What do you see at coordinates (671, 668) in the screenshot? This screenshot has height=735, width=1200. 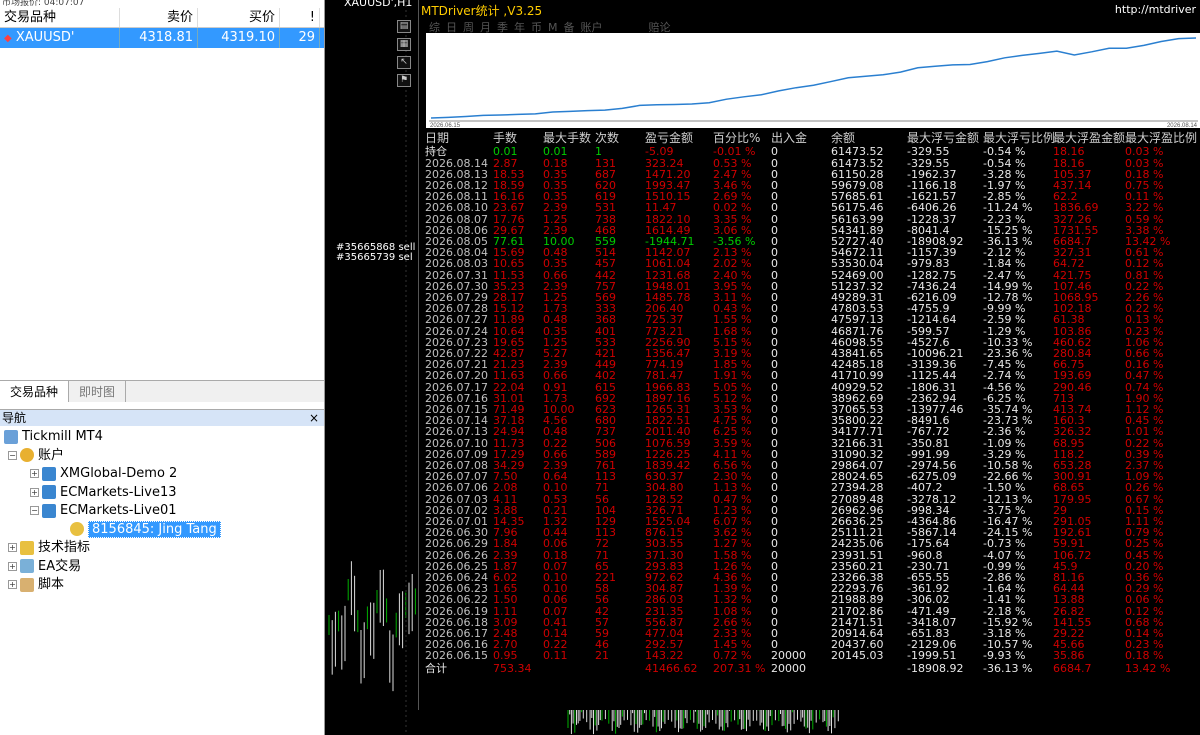 I see `table-cell: 41466.62` at bounding box center [671, 668].